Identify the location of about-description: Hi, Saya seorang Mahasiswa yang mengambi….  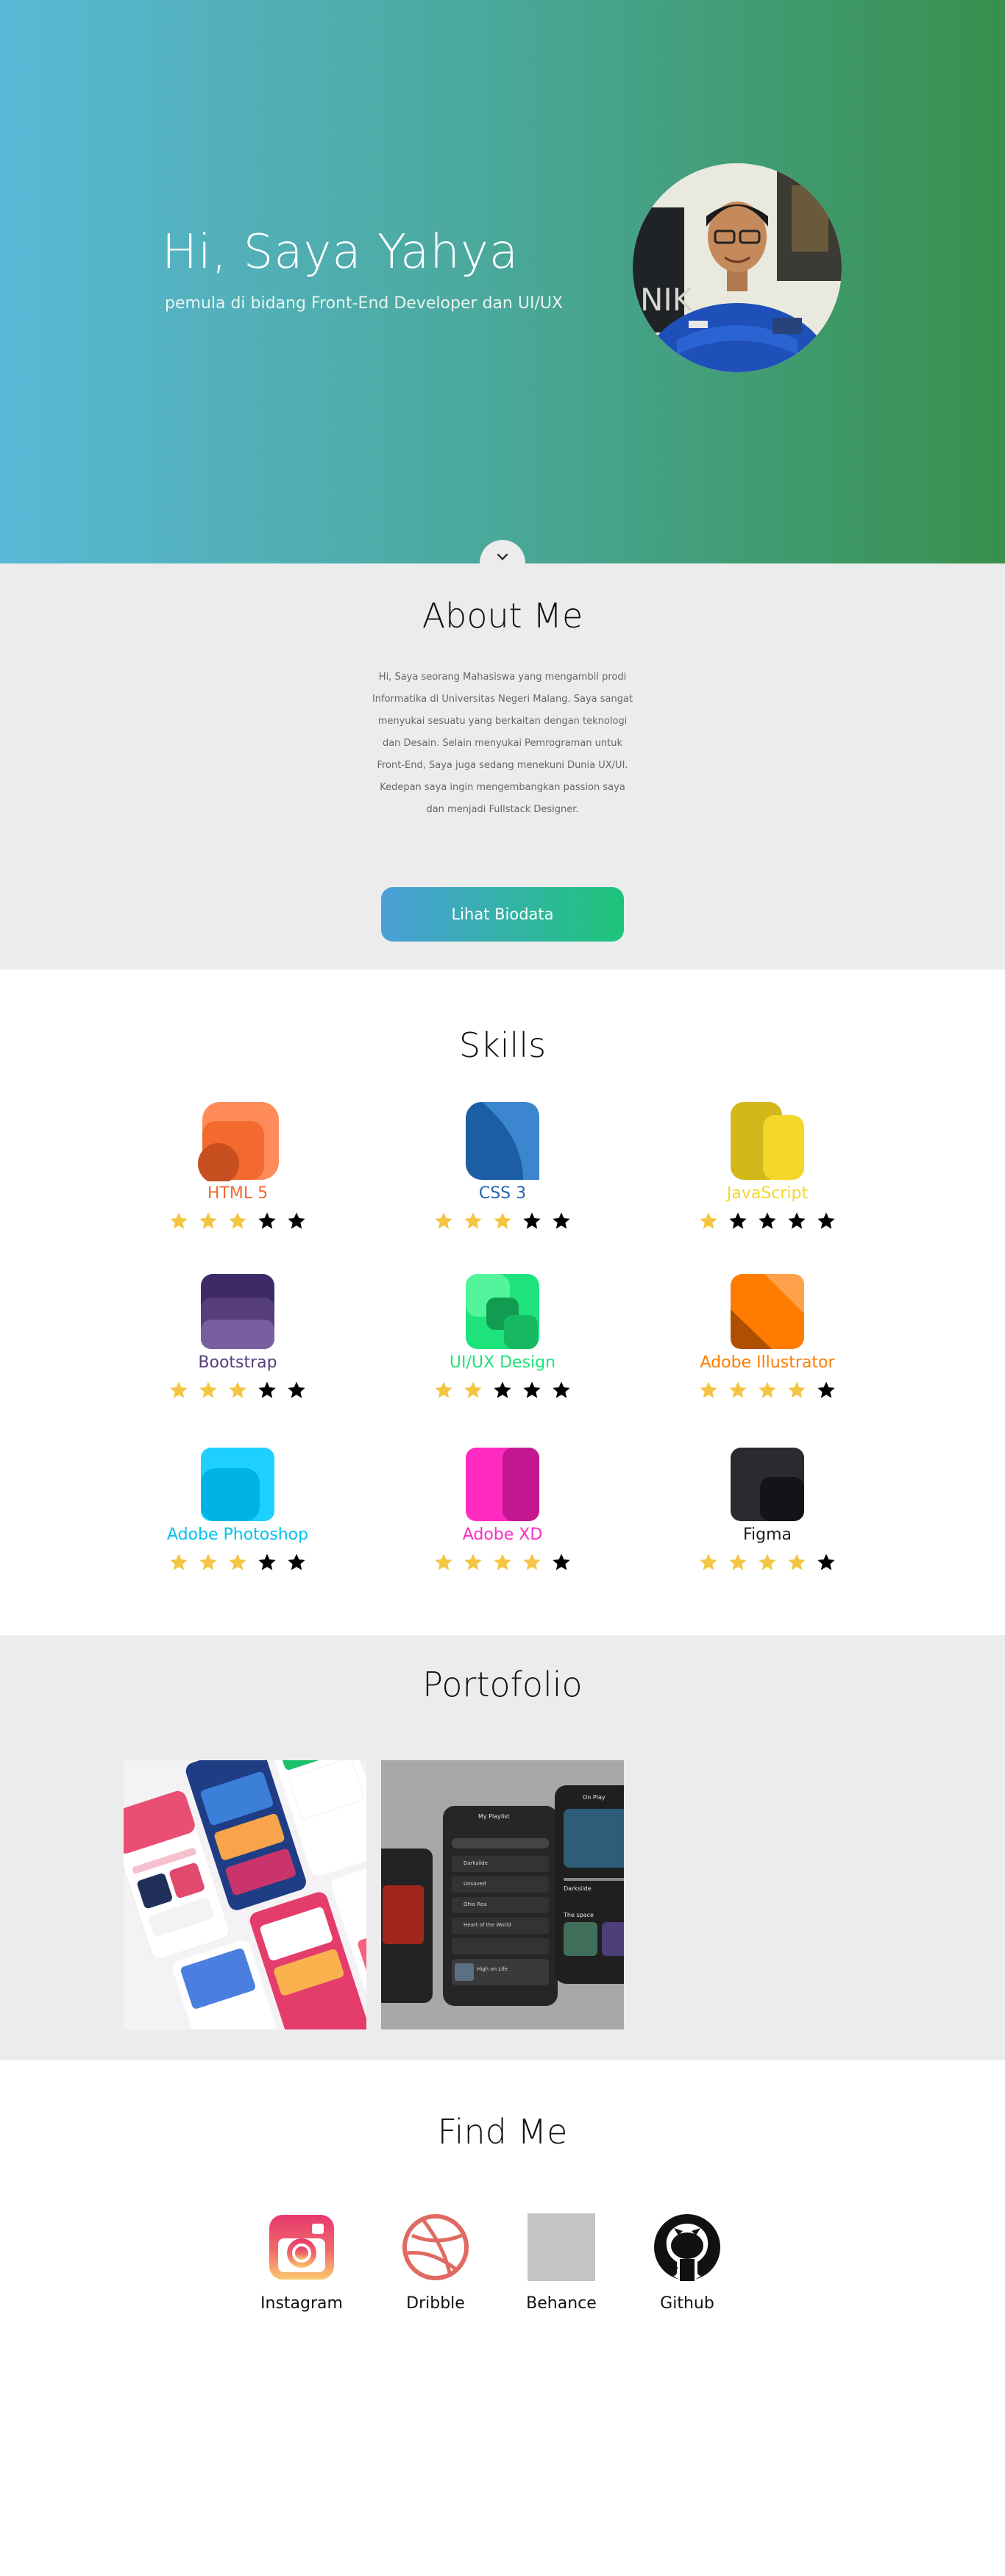
(502, 743).